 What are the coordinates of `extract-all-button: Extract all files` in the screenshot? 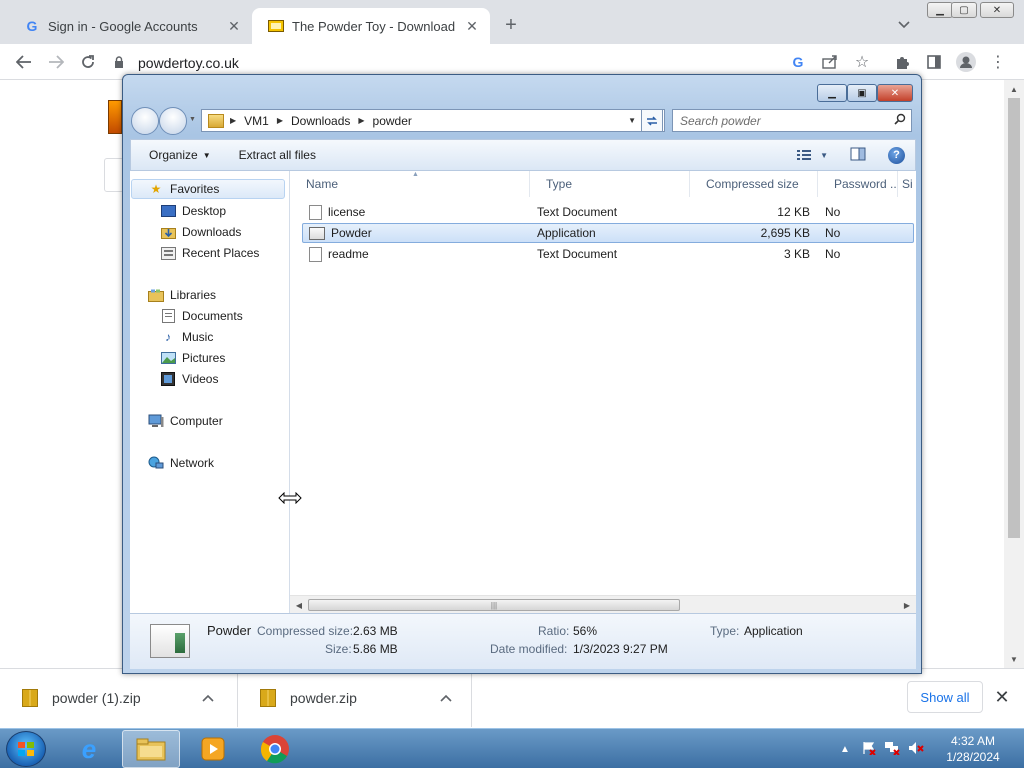 It's located at (277, 155).